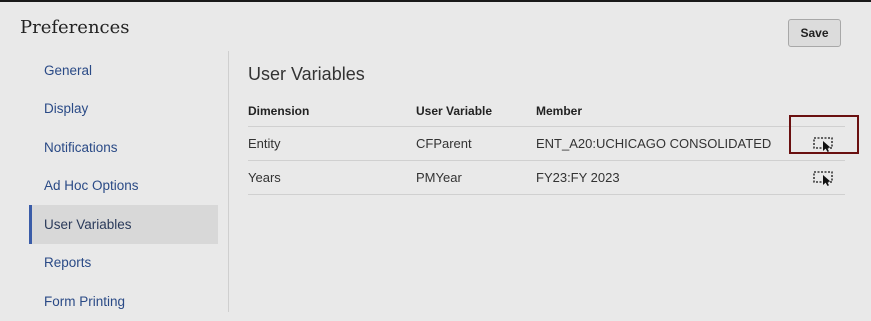  Describe the element at coordinates (654, 143) in the screenshot. I see `cell-member: ENT_A20:UCHICAGO CONSOLIDATED` at that location.